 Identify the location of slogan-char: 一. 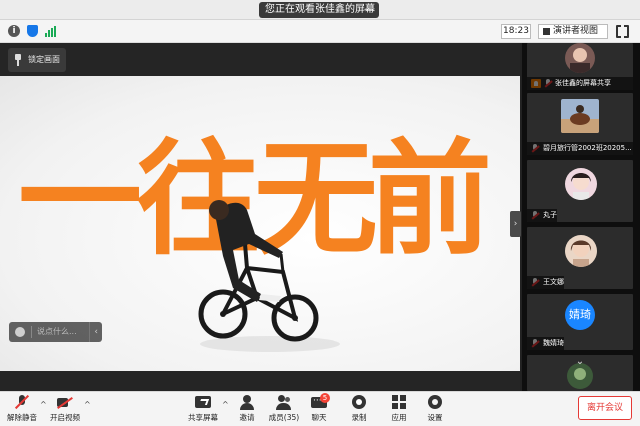
(80, 200).